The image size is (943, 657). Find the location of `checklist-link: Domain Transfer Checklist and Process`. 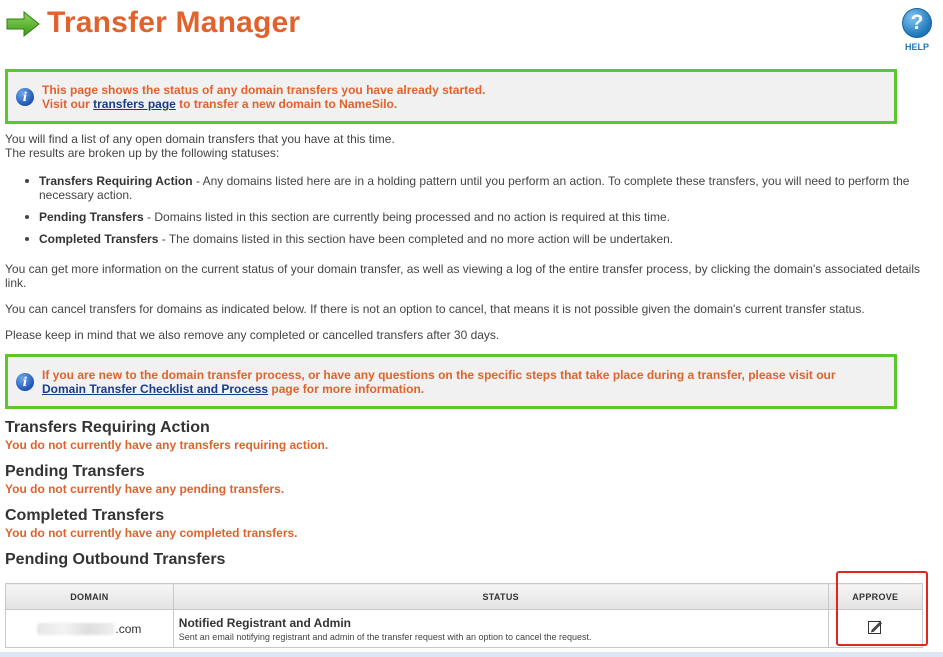

checklist-link: Domain Transfer Checklist and Process is located at coordinates (155, 389).